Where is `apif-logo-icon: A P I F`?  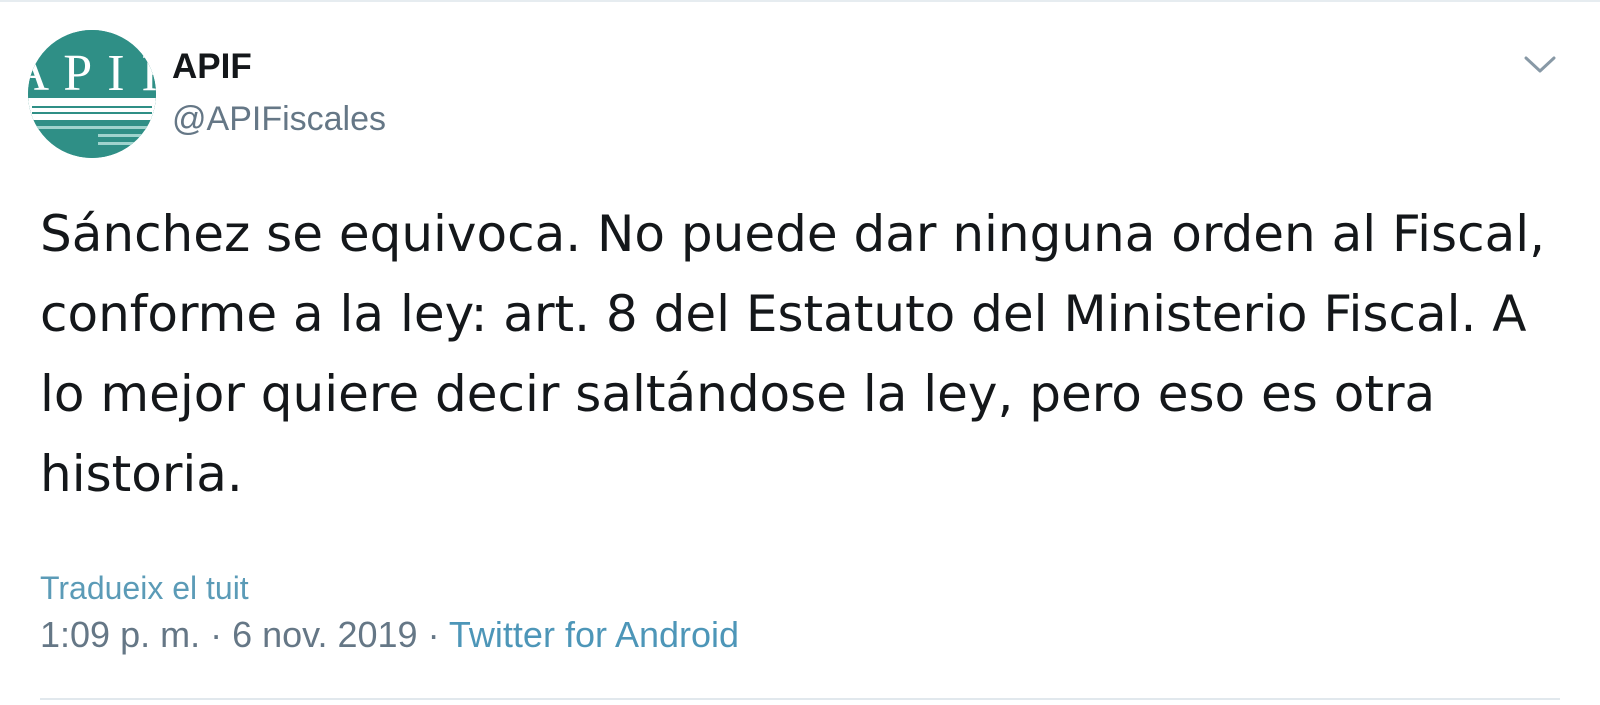
apif-logo-icon: A P I F is located at coordinates (92, 94).